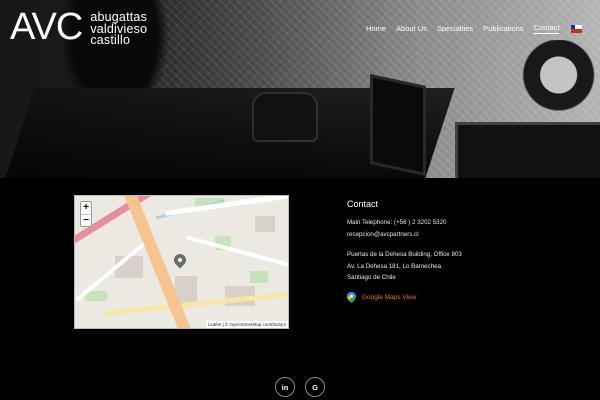  Describe the element at coordinates (285, 387) in the screenshot. I see `linkedin-icon: in` at that location.